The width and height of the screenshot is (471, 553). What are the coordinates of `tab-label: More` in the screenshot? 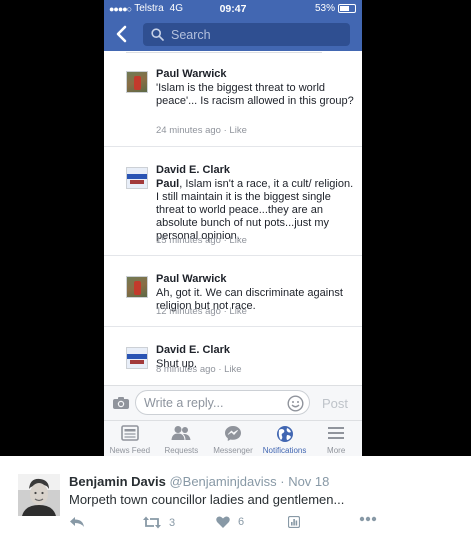 It's located at (336, 450).